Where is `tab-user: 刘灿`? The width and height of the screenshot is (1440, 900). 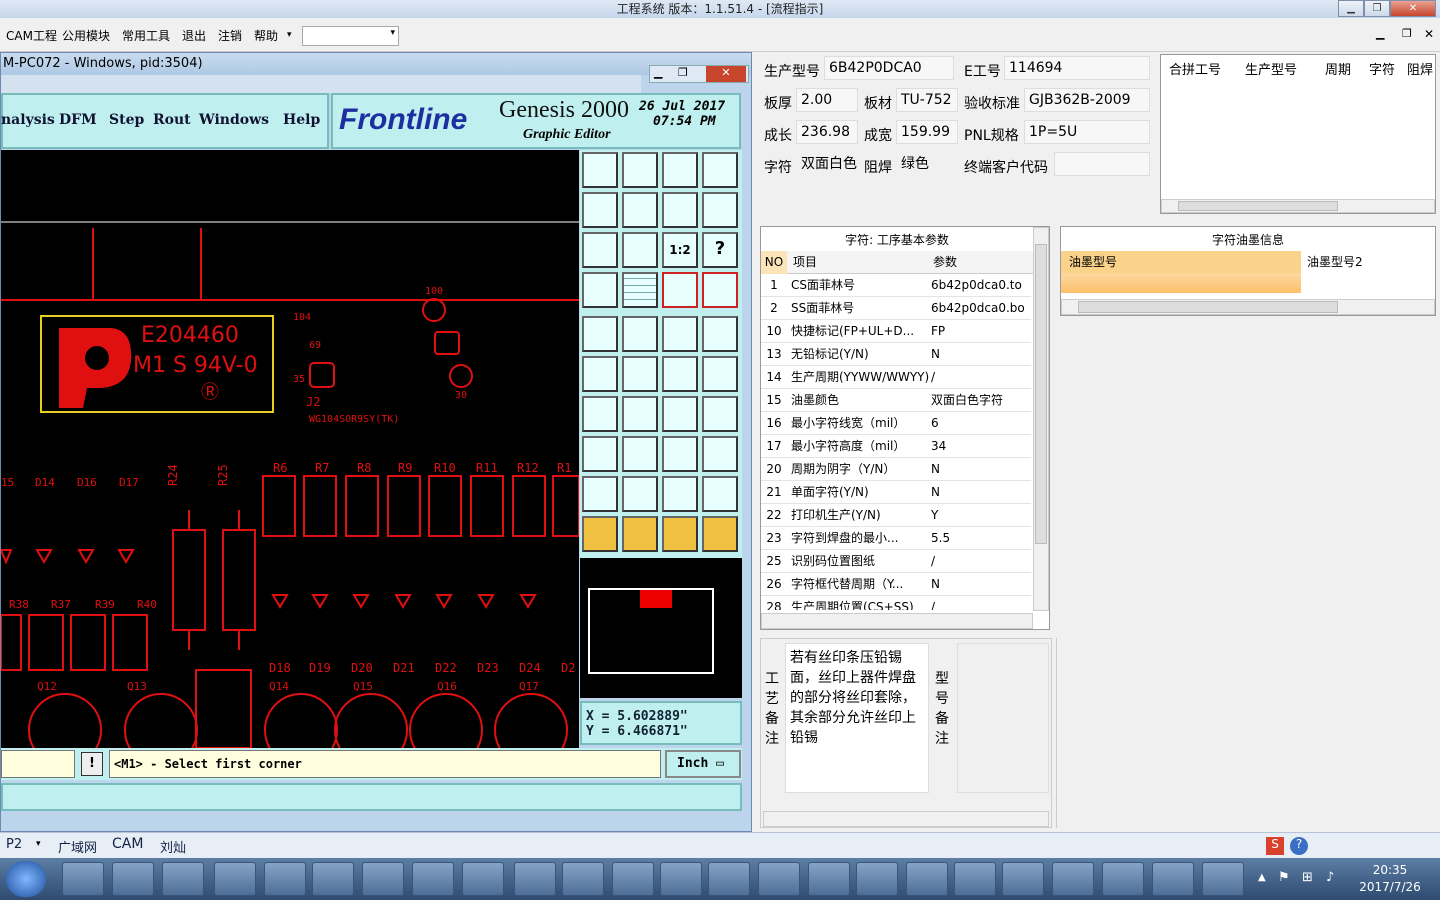 tab-user: 刘灿 is located at coordinates (173, 846).